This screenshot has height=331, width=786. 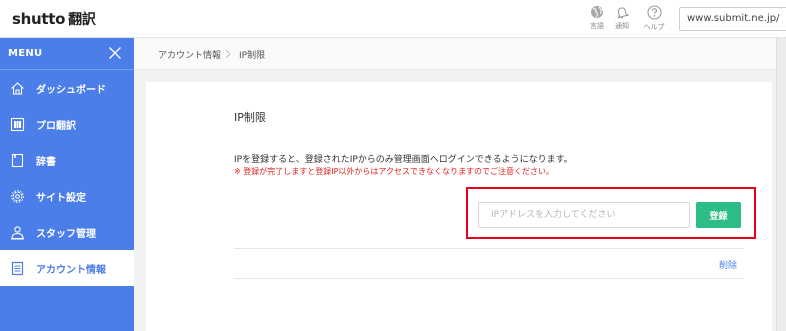 What do you see at coordinates (732, 19) in the screenshot?
I see `site-url-selector: www.submit.ne.jp/` at bounding box center [732, 19].